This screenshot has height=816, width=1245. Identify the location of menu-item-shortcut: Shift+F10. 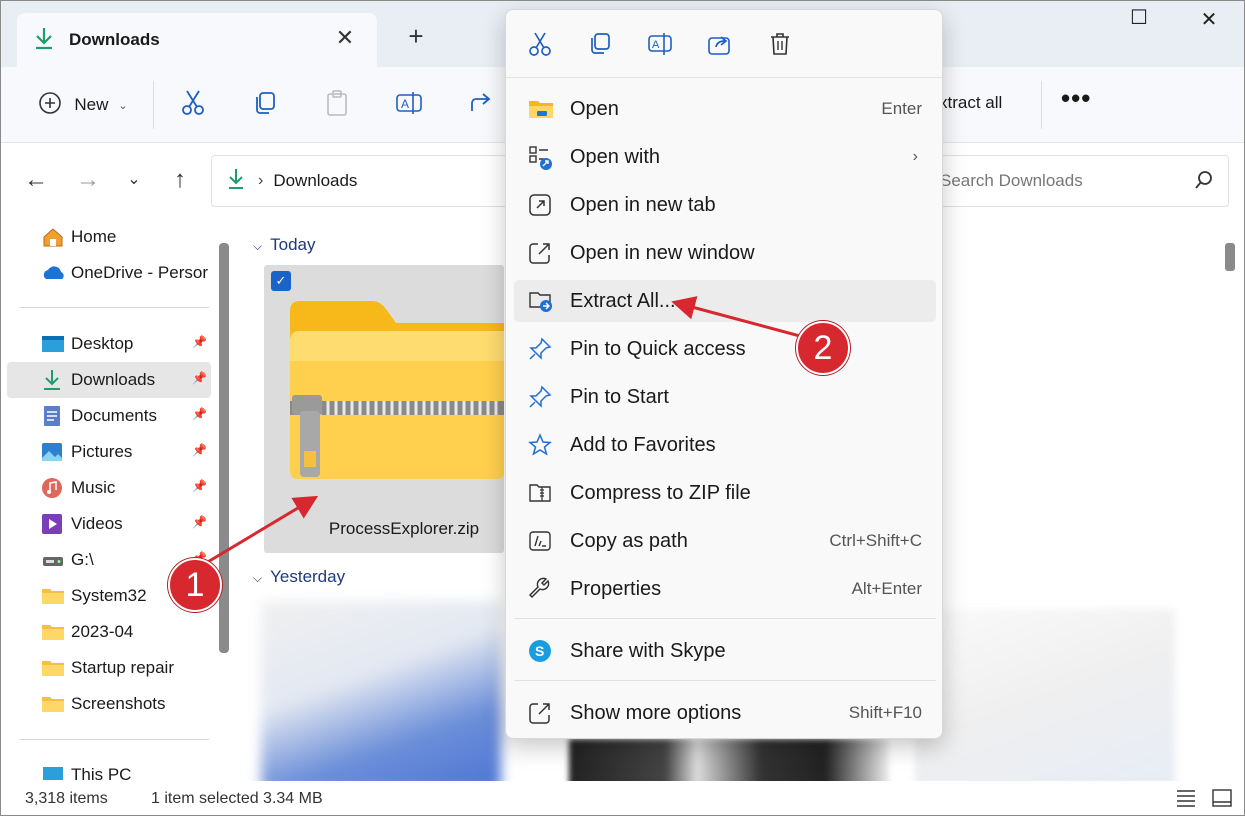
(885, 712).